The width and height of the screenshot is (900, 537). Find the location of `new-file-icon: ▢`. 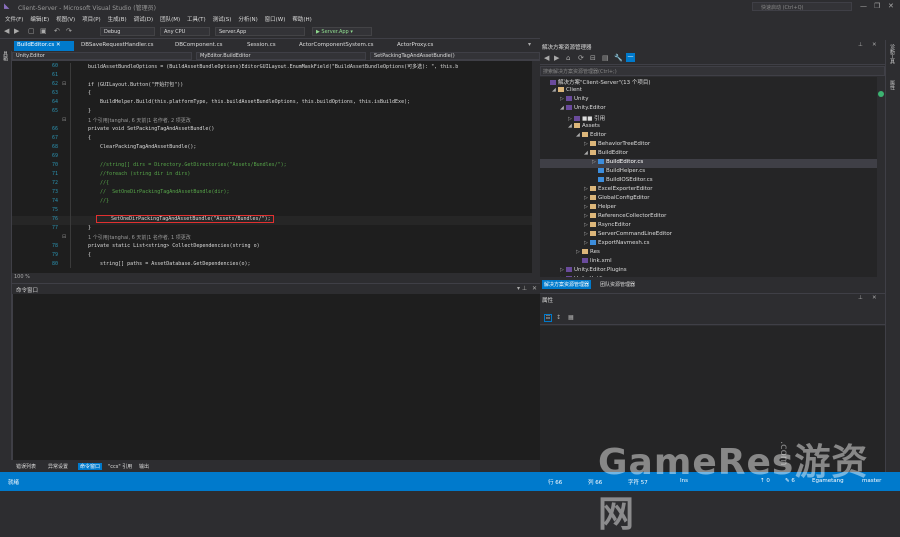

new-file-icon: ▢ is located at coordinates (31, 31).